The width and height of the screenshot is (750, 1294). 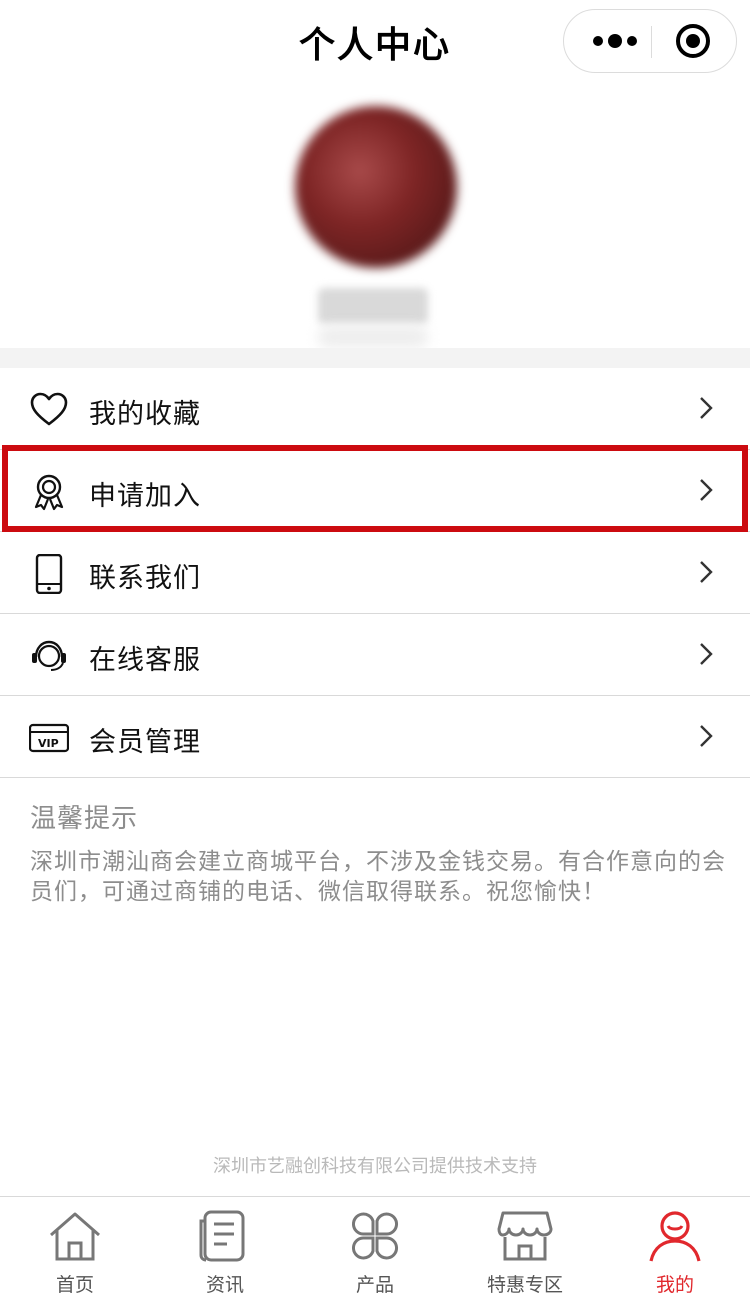 I want to click on menu-item-online-service: 在线客服, so click(x=375, y=655).